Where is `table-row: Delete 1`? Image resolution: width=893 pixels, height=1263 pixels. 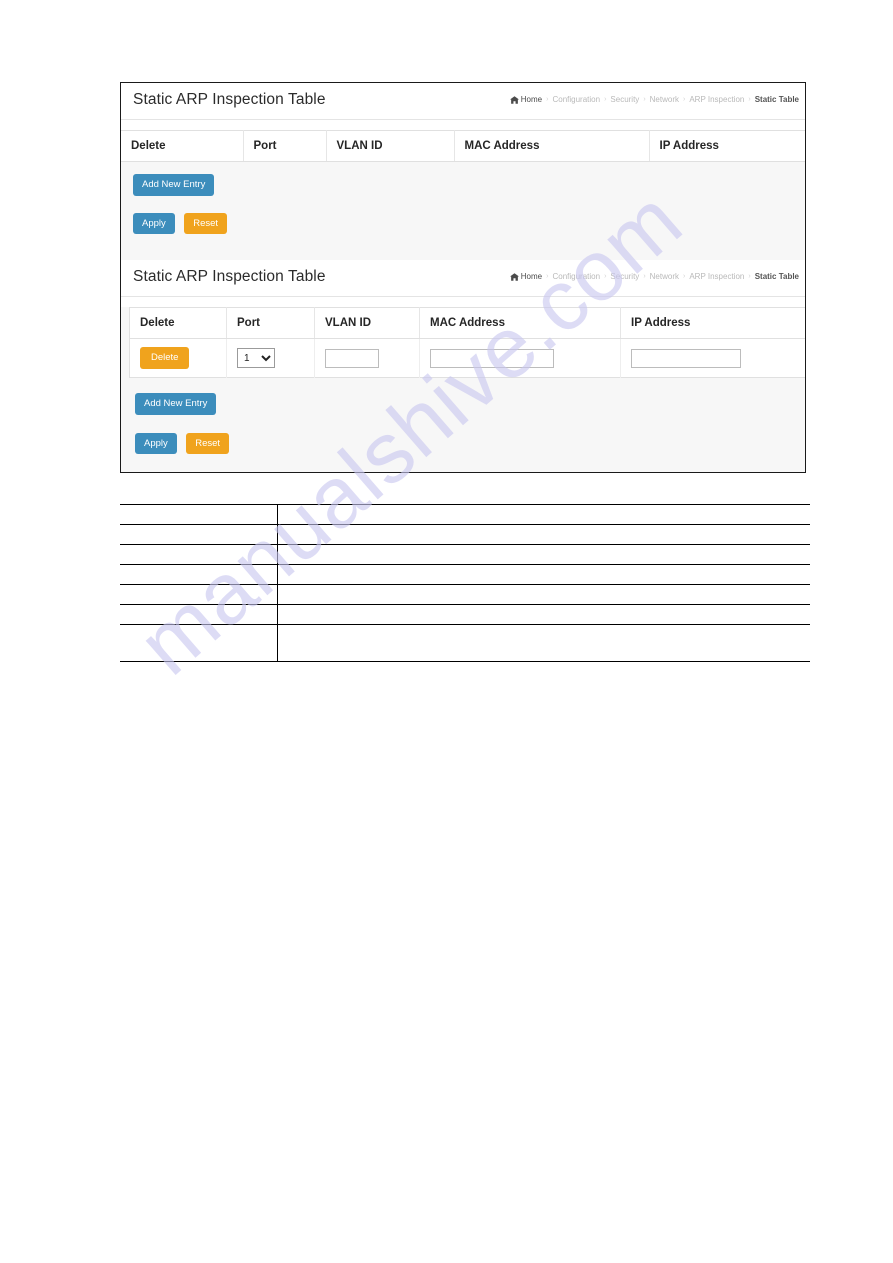 table-row: Delete 1 is located at coordinates (467, 358).